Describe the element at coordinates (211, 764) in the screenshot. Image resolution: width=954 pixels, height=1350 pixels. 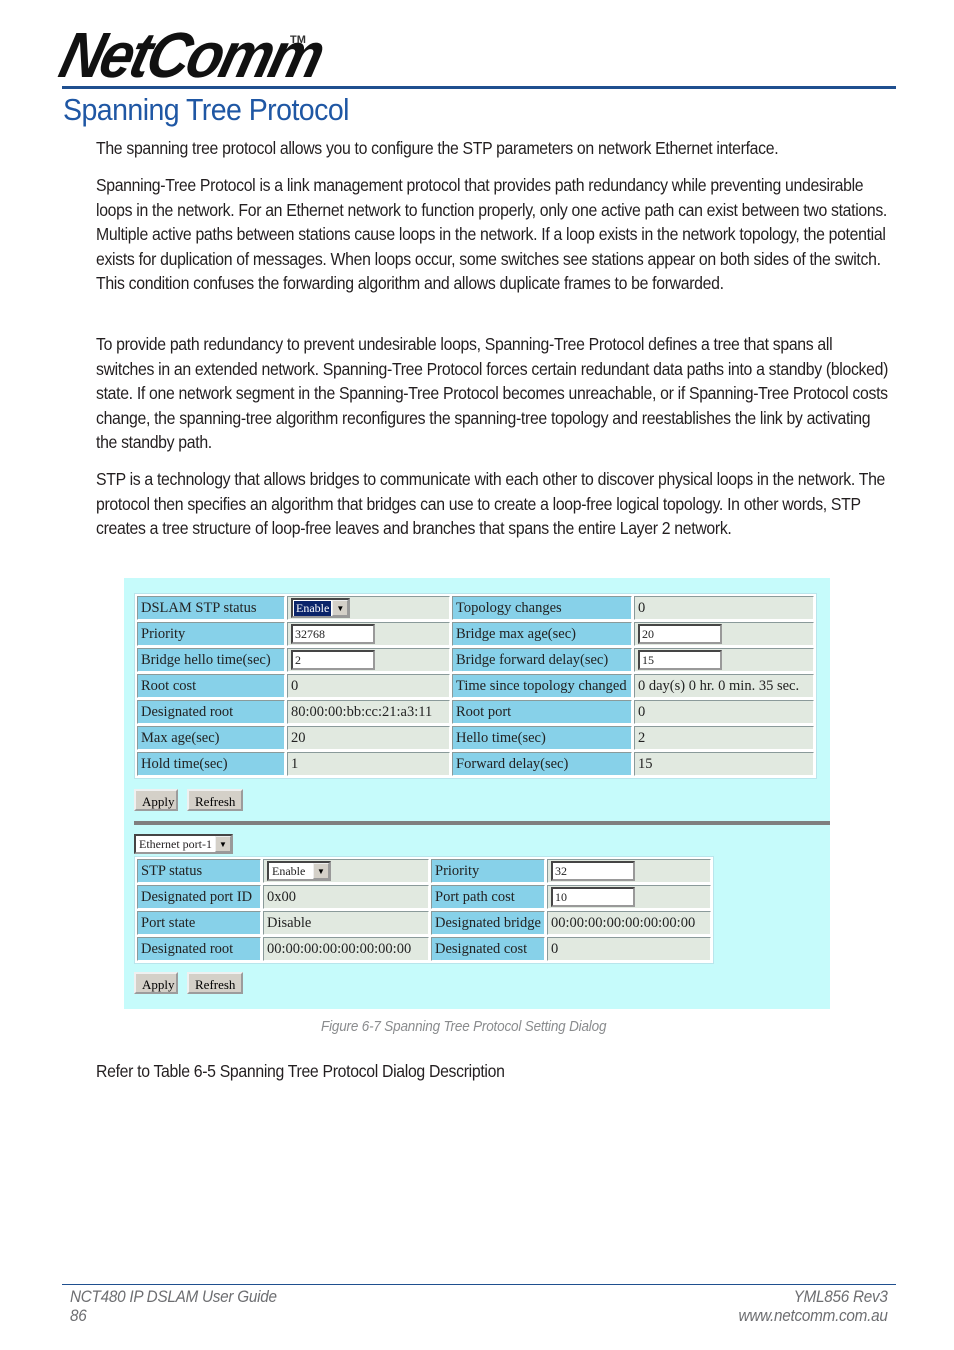
I see `field-label: Hold time(sec)` at that location.